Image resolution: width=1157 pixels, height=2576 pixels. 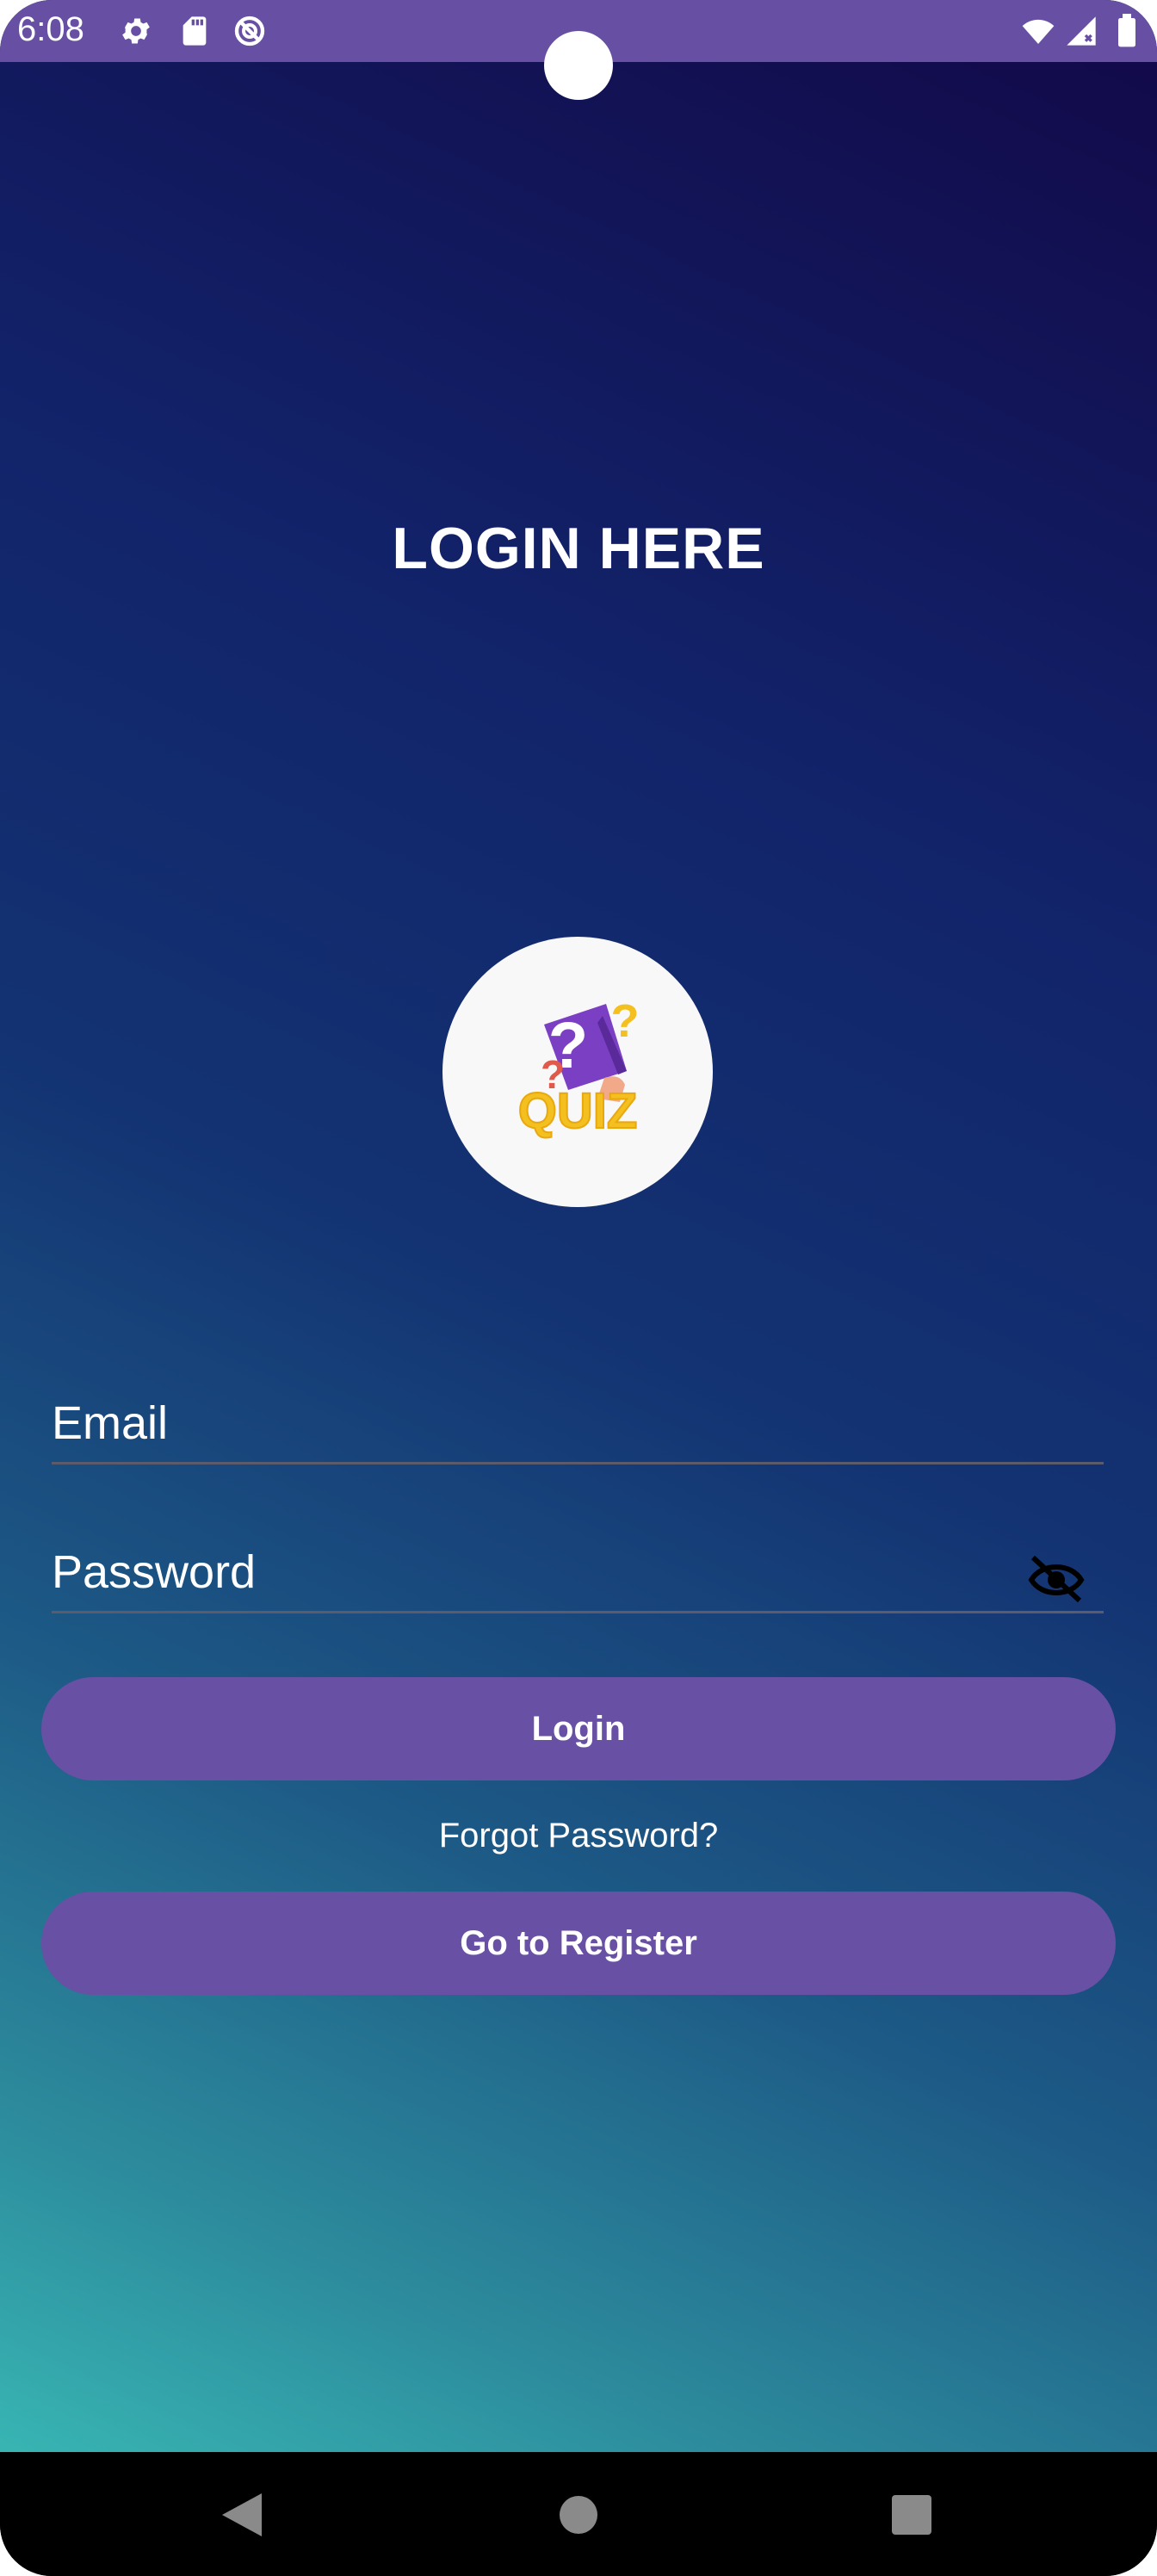 I want to click on go-to-register-button: Go to Register, so click(x=579, y=1944).